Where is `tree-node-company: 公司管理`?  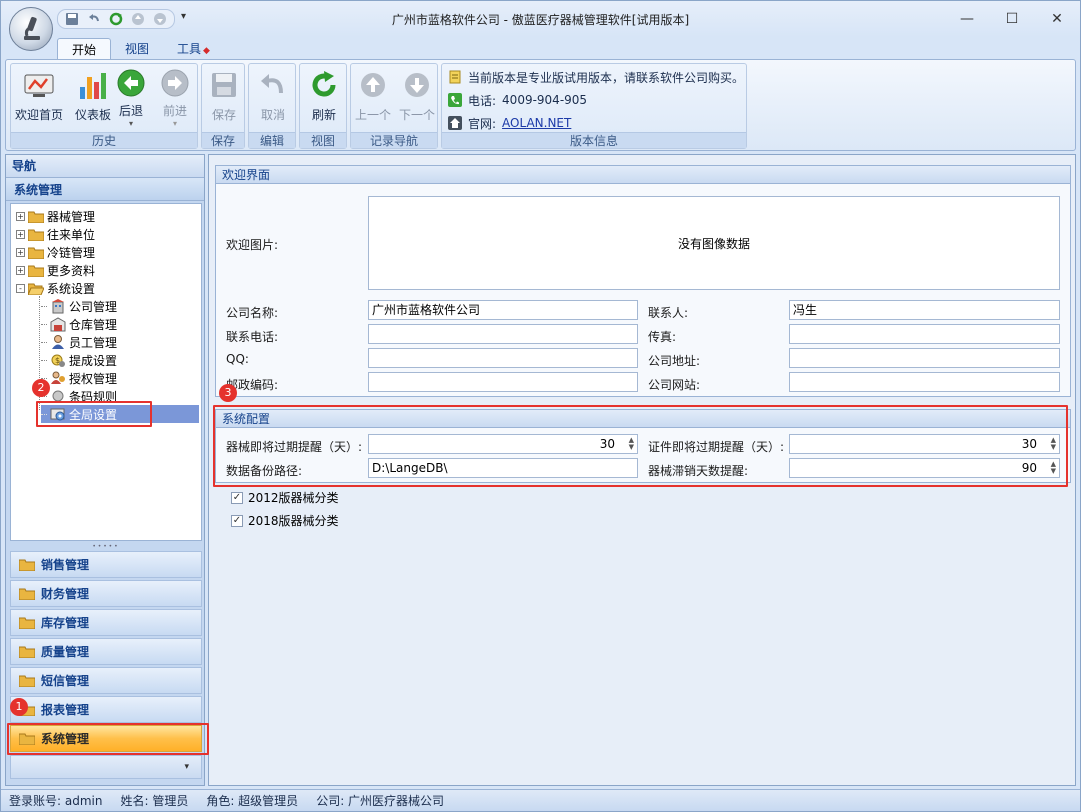
tree-node-company: 公司管理 is located at coordinates (79, 306).